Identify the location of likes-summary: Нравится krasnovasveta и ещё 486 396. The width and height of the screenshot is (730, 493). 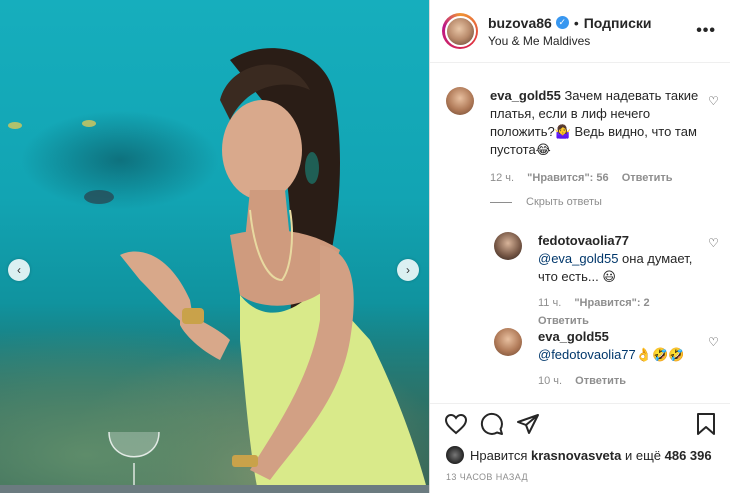
(579, 455).